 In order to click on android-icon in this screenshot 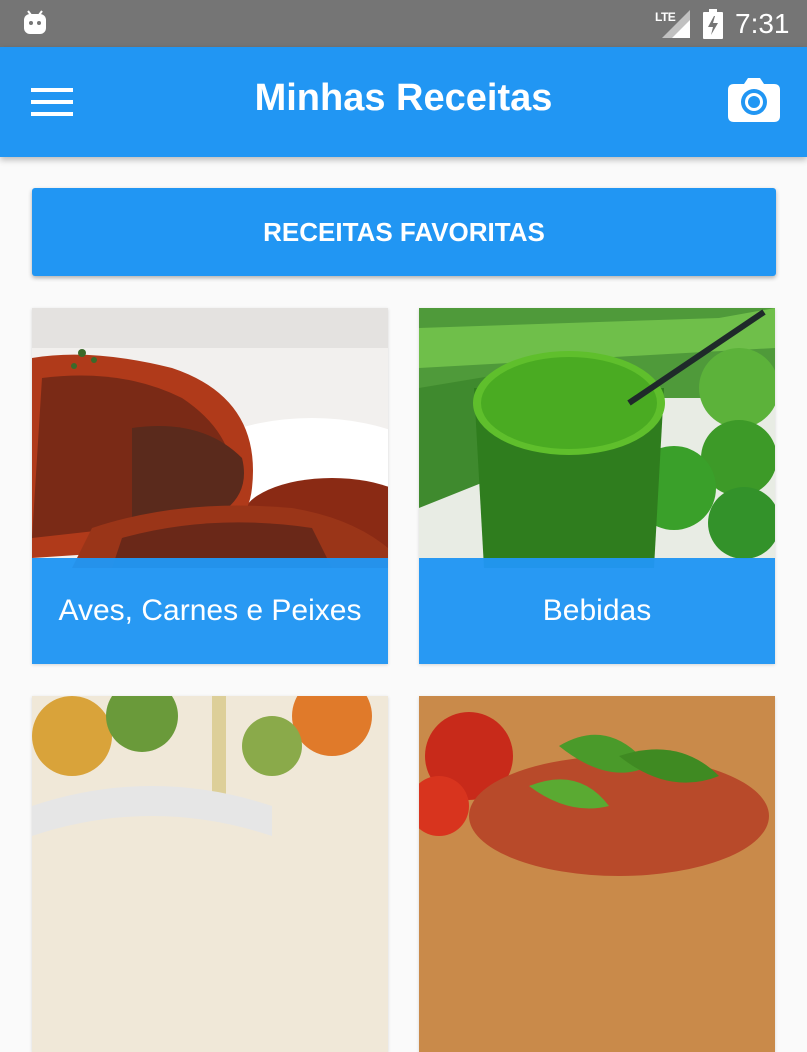, I will do `click(35, 22)`.